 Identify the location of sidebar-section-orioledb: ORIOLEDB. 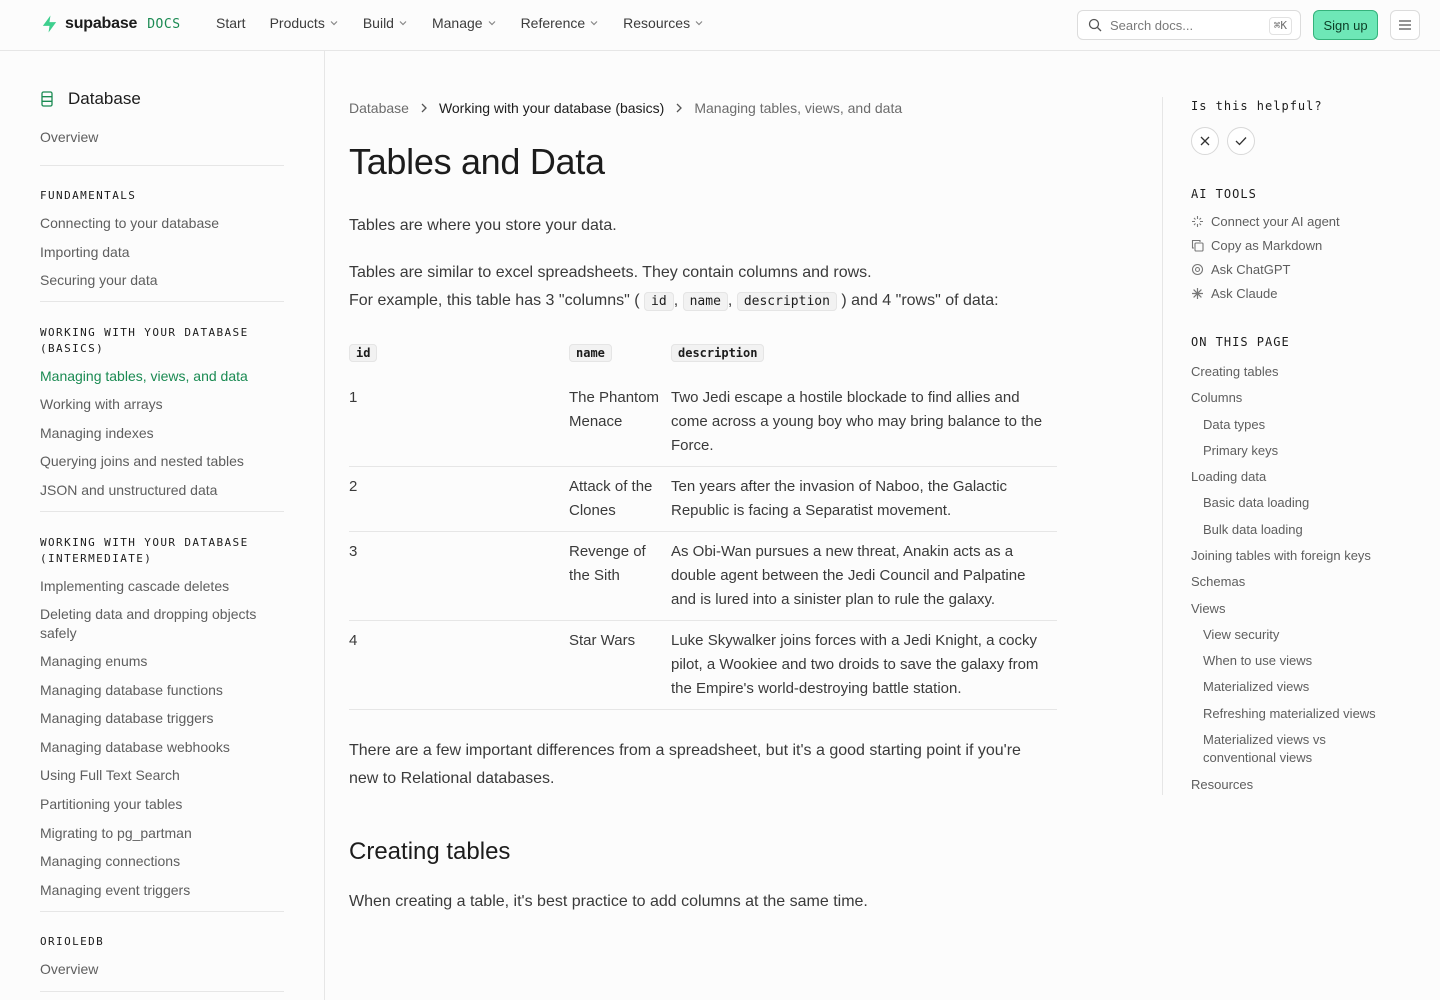
(72, 941).